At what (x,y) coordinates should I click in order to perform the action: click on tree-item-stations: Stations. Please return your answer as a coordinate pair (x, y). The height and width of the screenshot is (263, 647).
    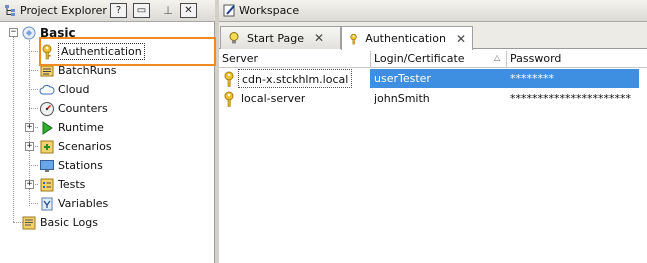
    Looking at the image, I should click on (71, 165).